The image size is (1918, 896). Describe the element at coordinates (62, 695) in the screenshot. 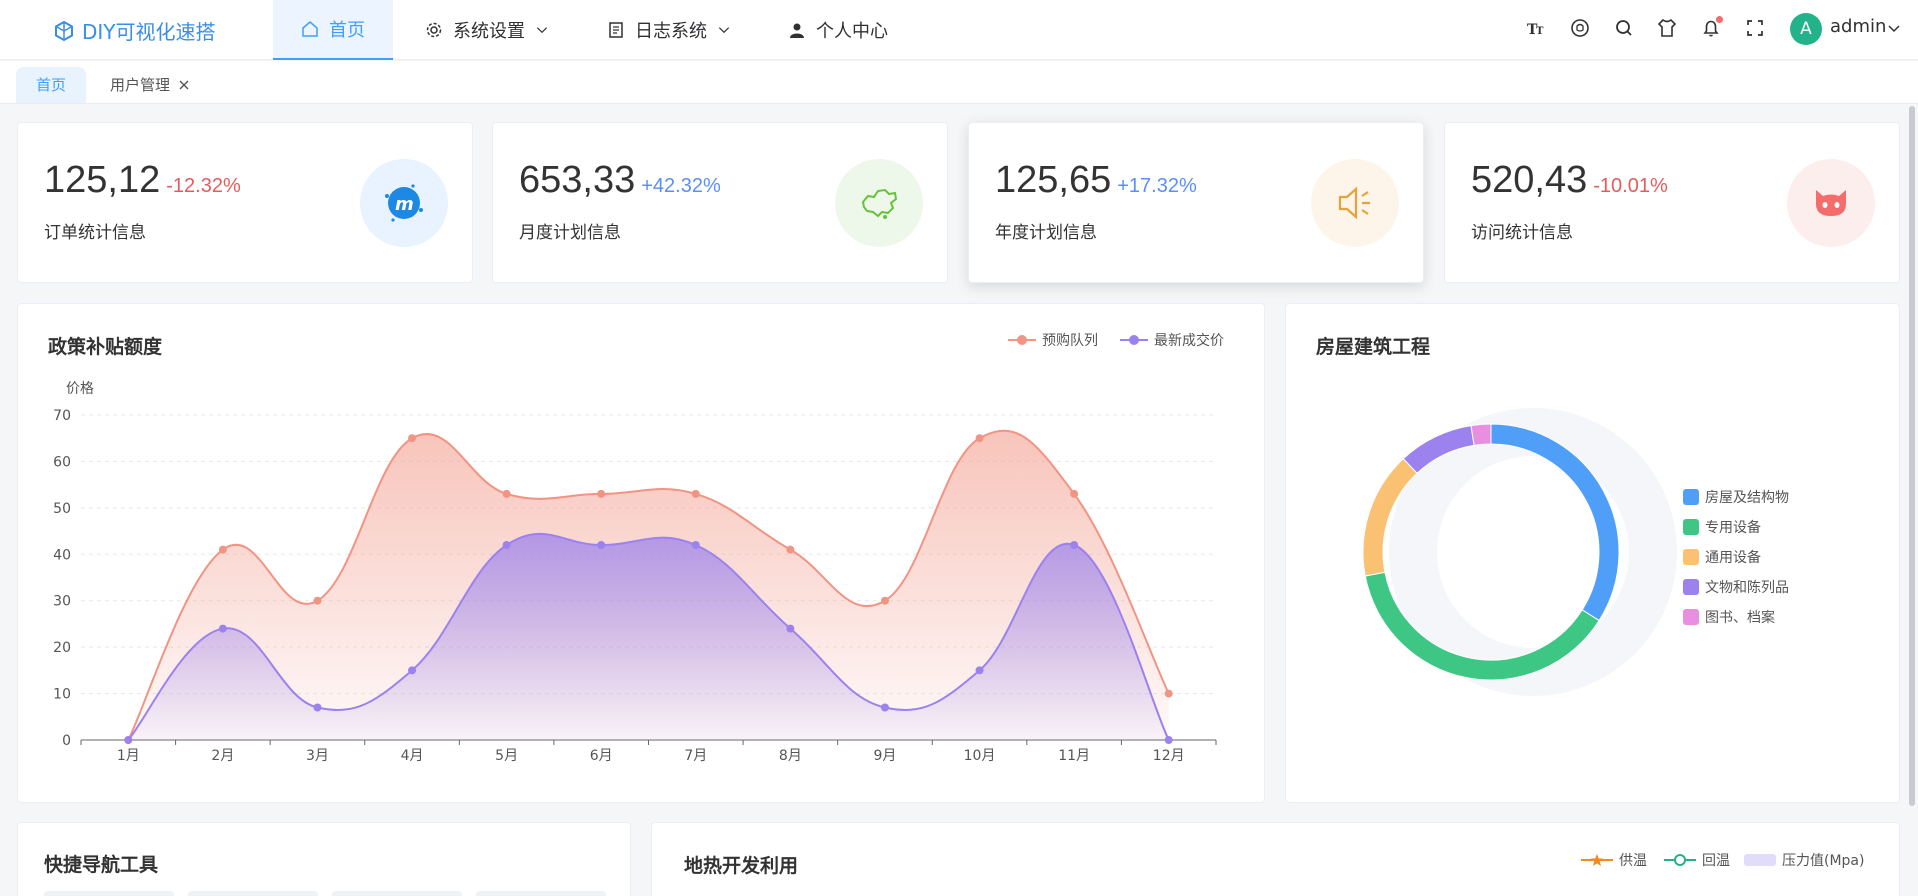

I see `y-tick-label: 10` at that location.